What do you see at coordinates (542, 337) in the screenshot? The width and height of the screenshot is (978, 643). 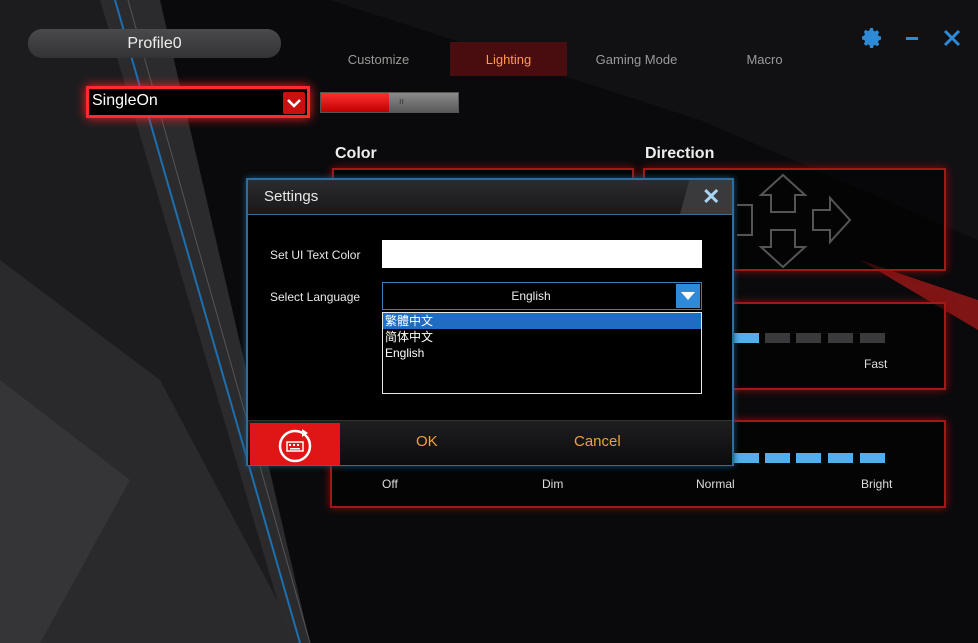 I see `language-option-simplified-chinese: 简体中文` at bounding box center [542, 337].